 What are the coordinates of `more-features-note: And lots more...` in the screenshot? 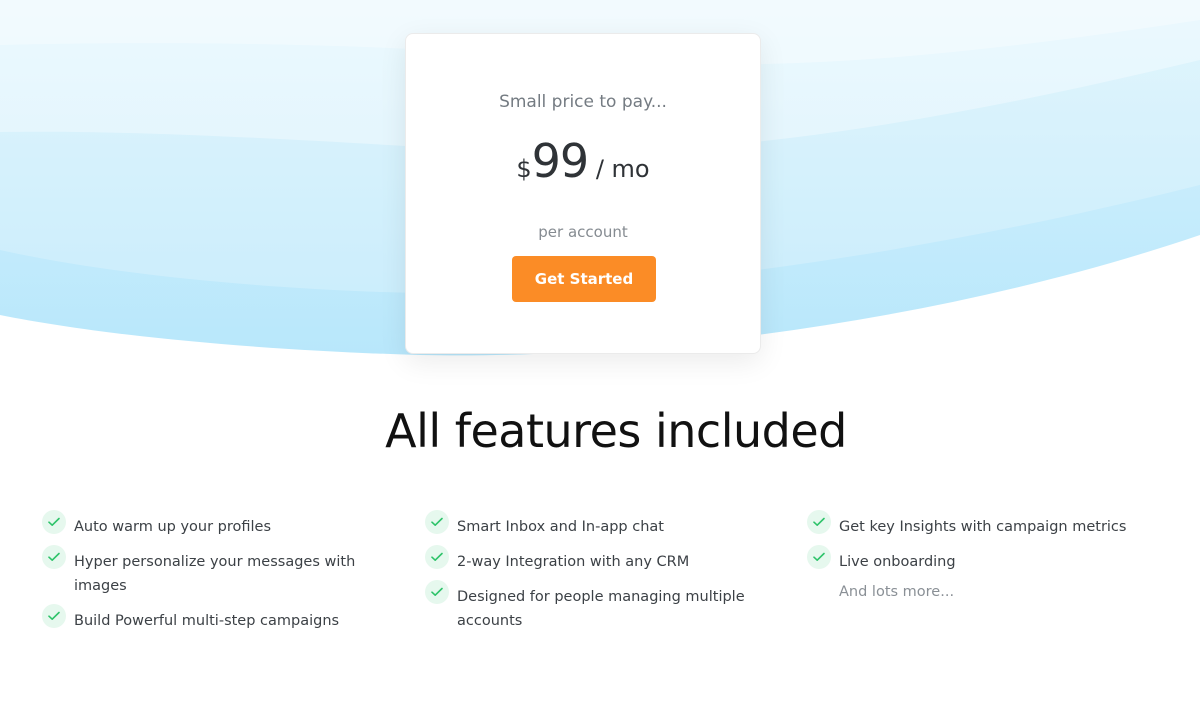 It's located at (982, 592).